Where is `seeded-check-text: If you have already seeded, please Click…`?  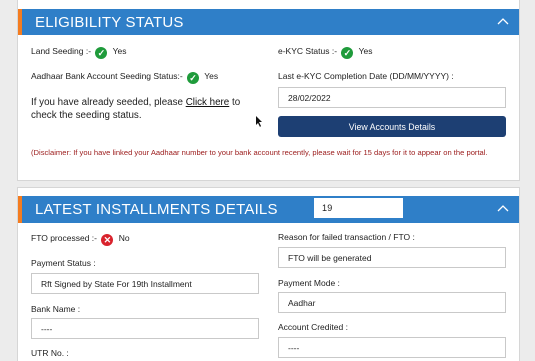 seeded-check-text: If you have already seeded, please Click… is located at coordinates (143, 109).